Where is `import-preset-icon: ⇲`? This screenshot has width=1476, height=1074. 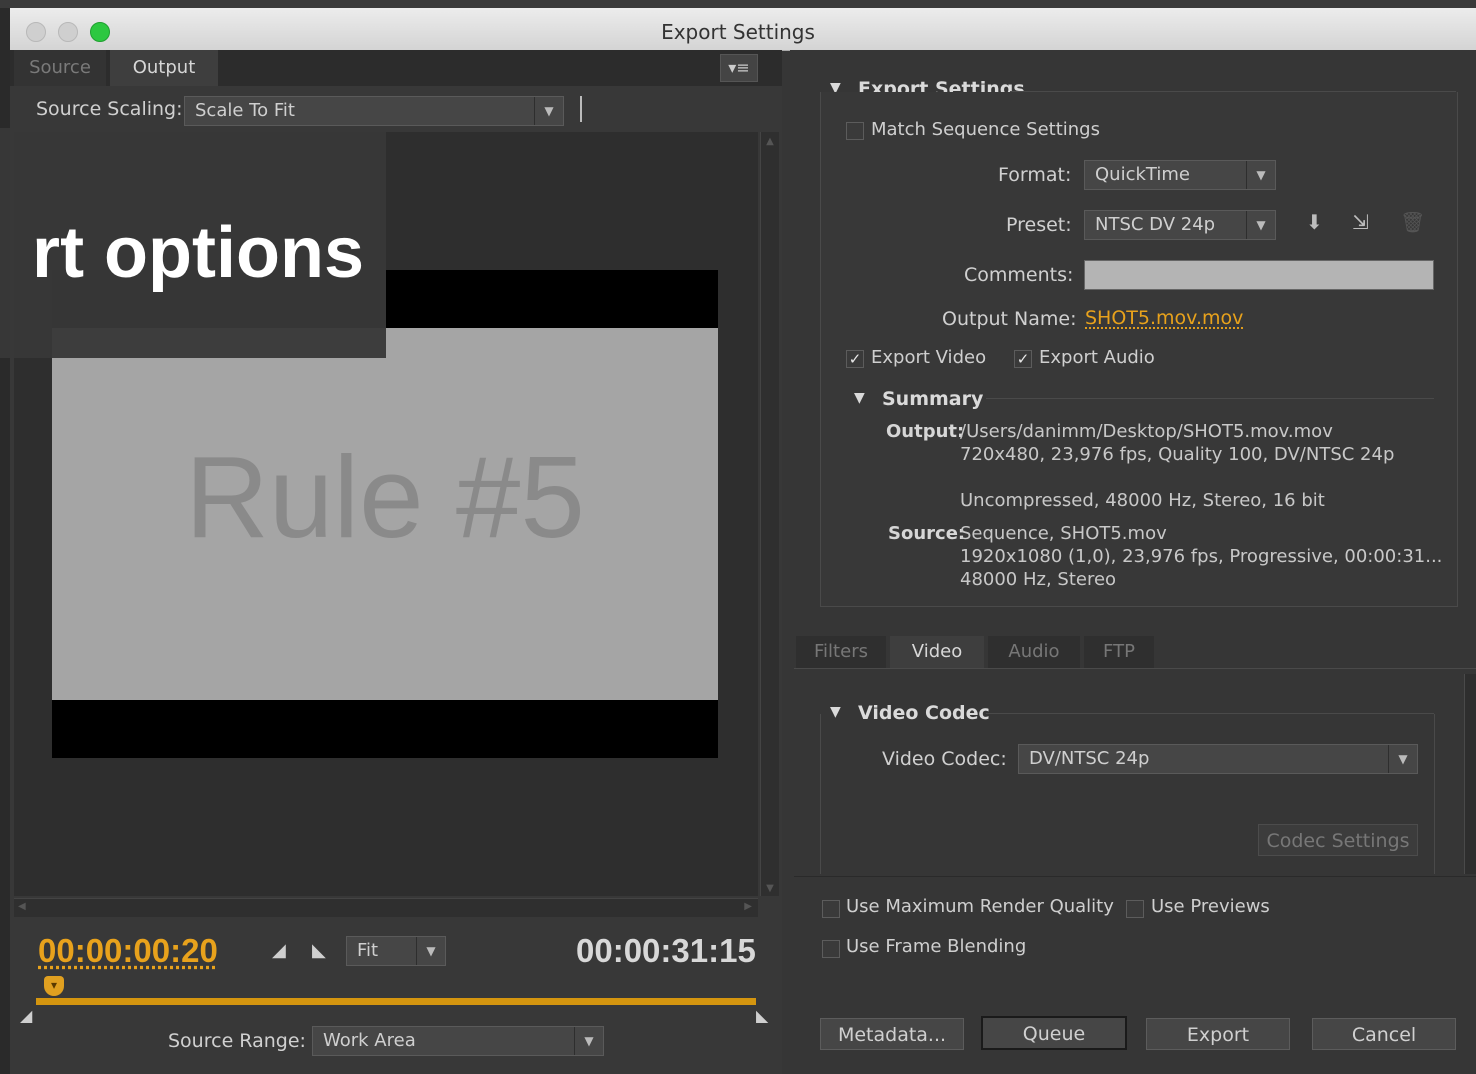 import-preset-icon: ⇲ is located at coordinates (1360, 222).